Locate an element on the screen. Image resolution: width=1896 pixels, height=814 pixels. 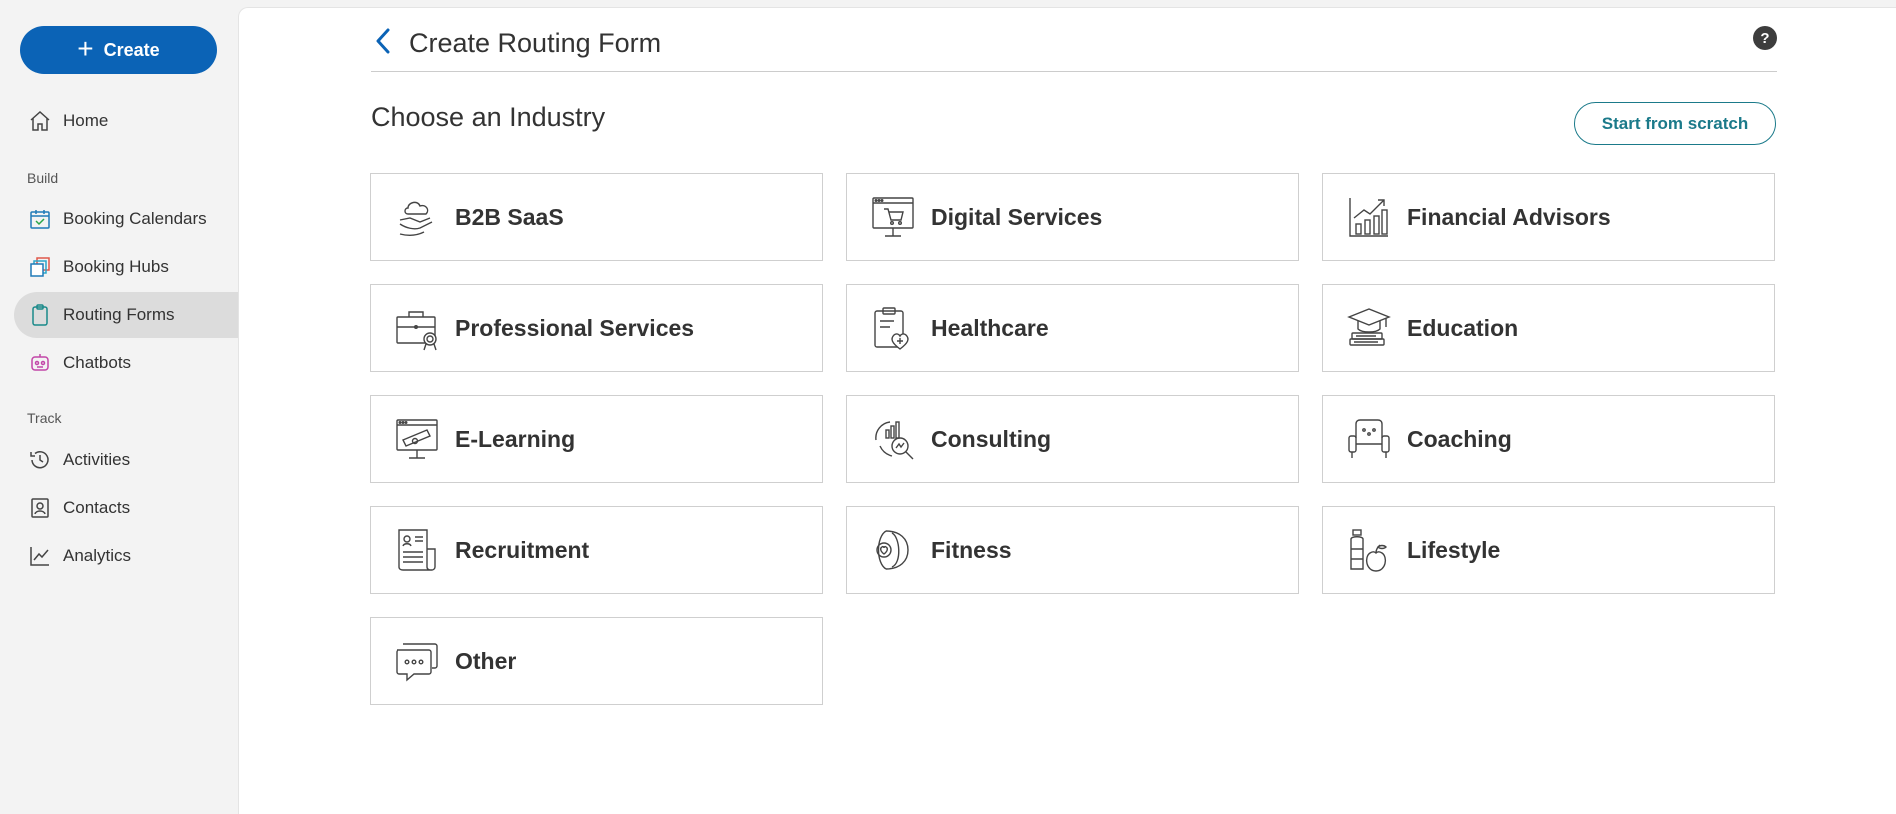
chevron-left-icon is located at coordinates (383, 41).